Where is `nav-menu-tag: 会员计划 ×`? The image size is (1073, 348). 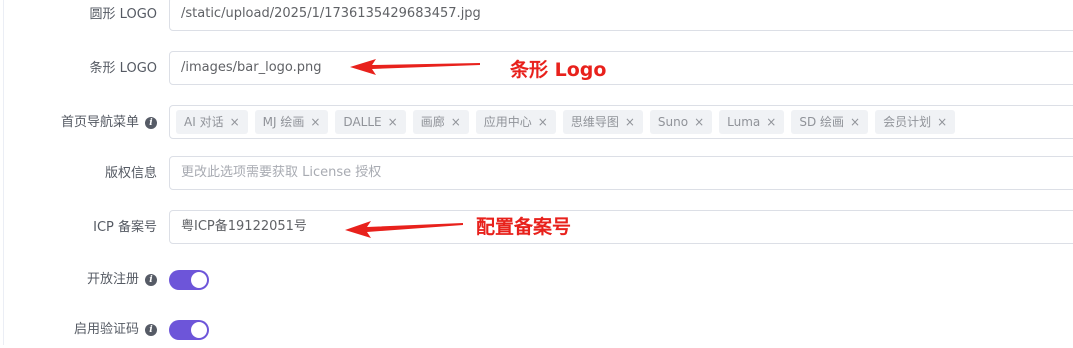 nav-menu-tag: 会员计划 × is located at coordinates (915, 122).